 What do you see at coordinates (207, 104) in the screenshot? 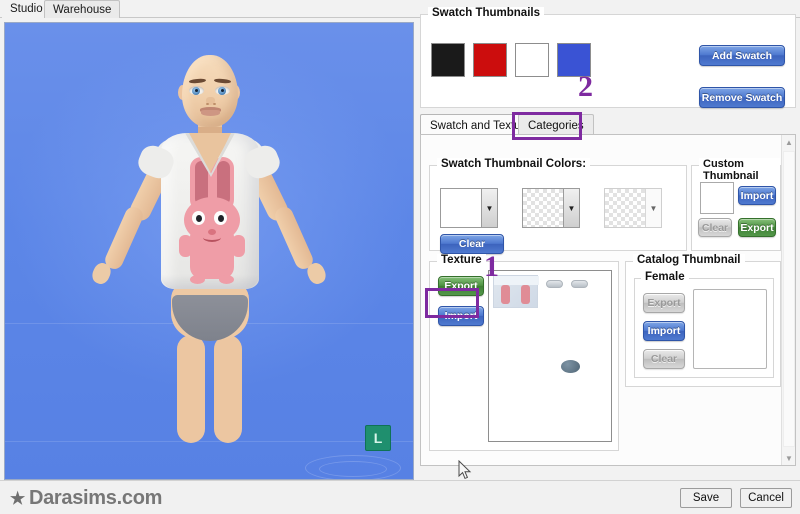
I see `sim-nostril-left` at bounding box center [207, 104].